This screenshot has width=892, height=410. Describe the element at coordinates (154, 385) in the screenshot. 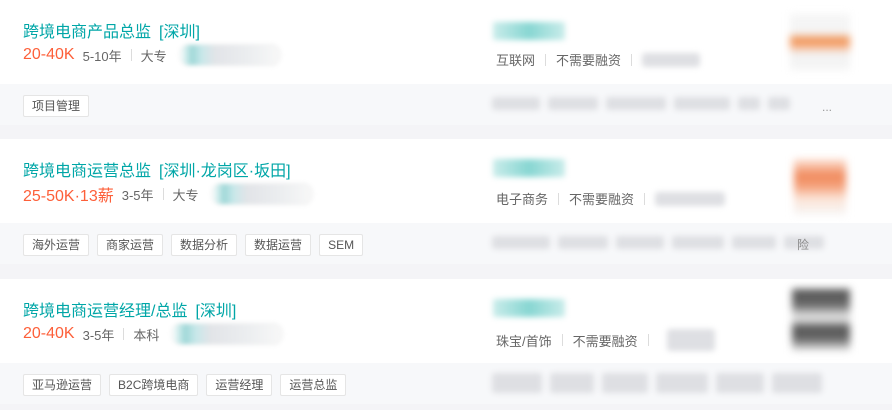

I see `job-tag: B2C跨境电商` at that location.